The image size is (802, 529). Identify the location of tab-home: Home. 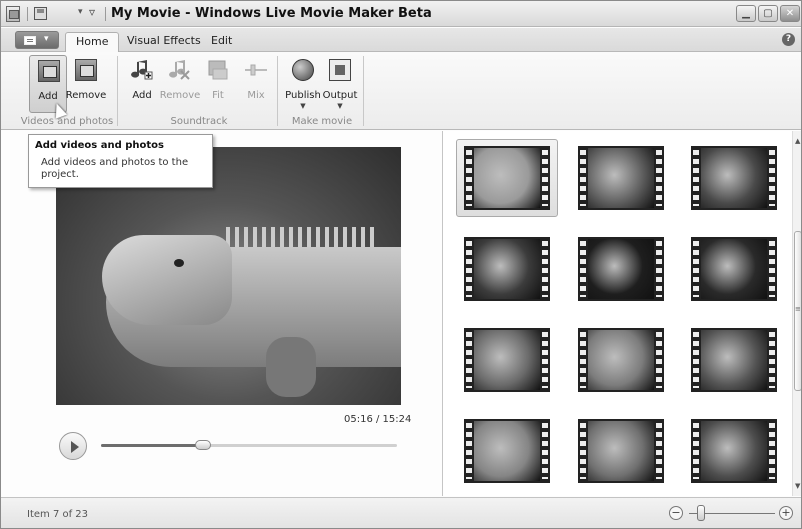
(92, 42).